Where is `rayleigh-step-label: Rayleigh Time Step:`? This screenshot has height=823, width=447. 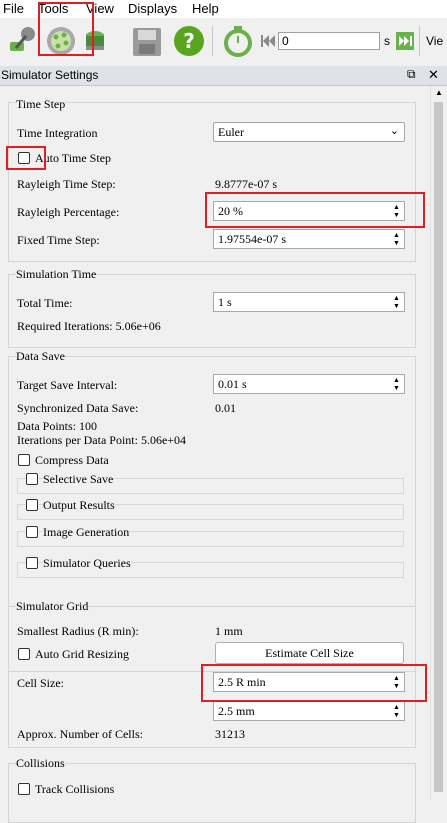
rayleigh-step-label: Rayleigh Time Step: is located at coordinates (66, 184).